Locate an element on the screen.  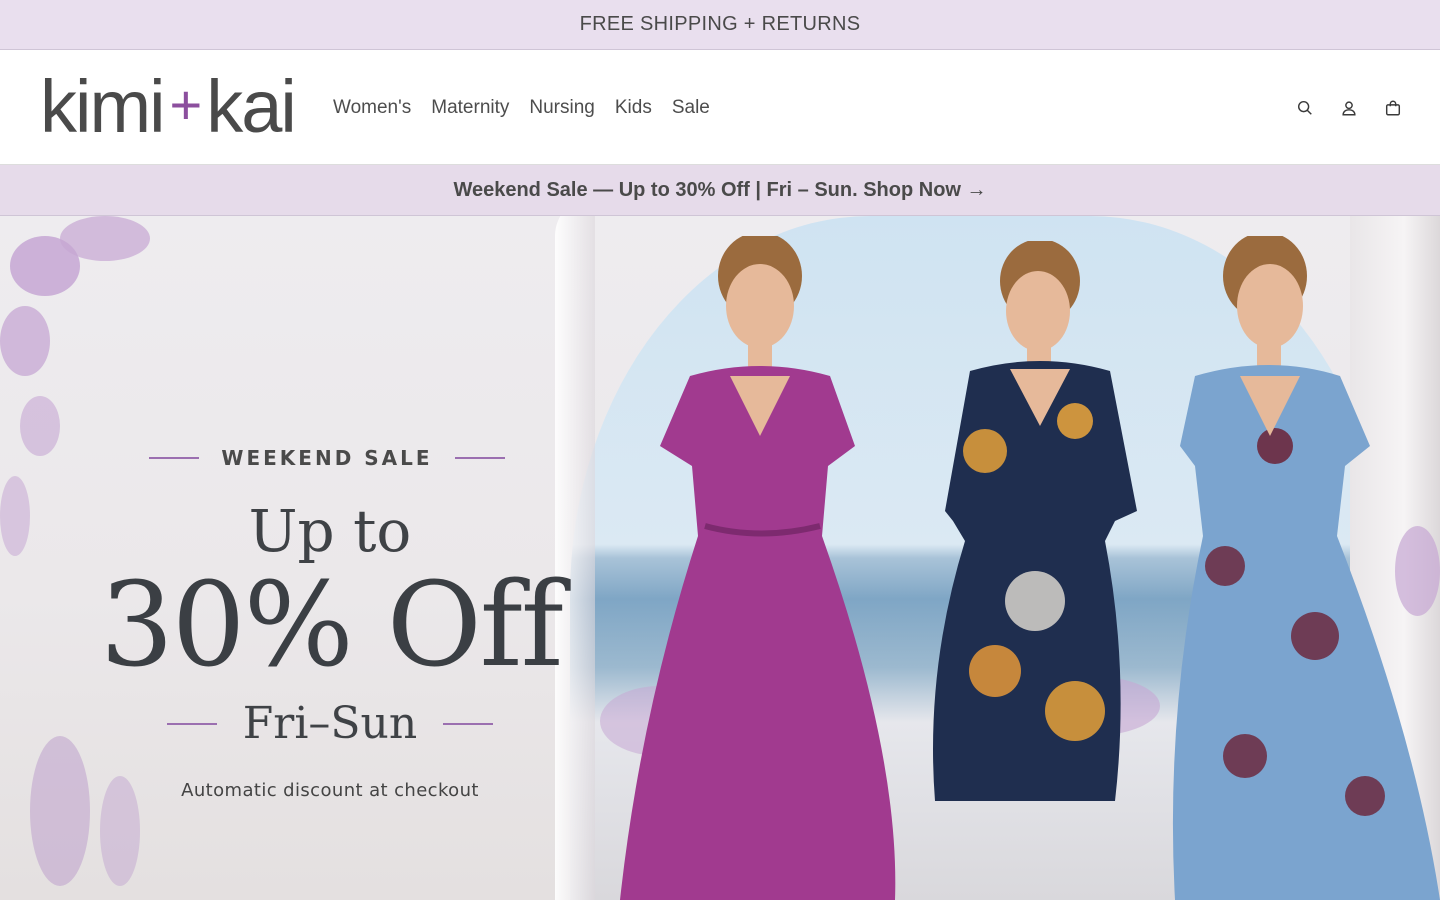
announcement-bar: FREE SHIPPING + RETURNS is located at coordinates (720, 25).